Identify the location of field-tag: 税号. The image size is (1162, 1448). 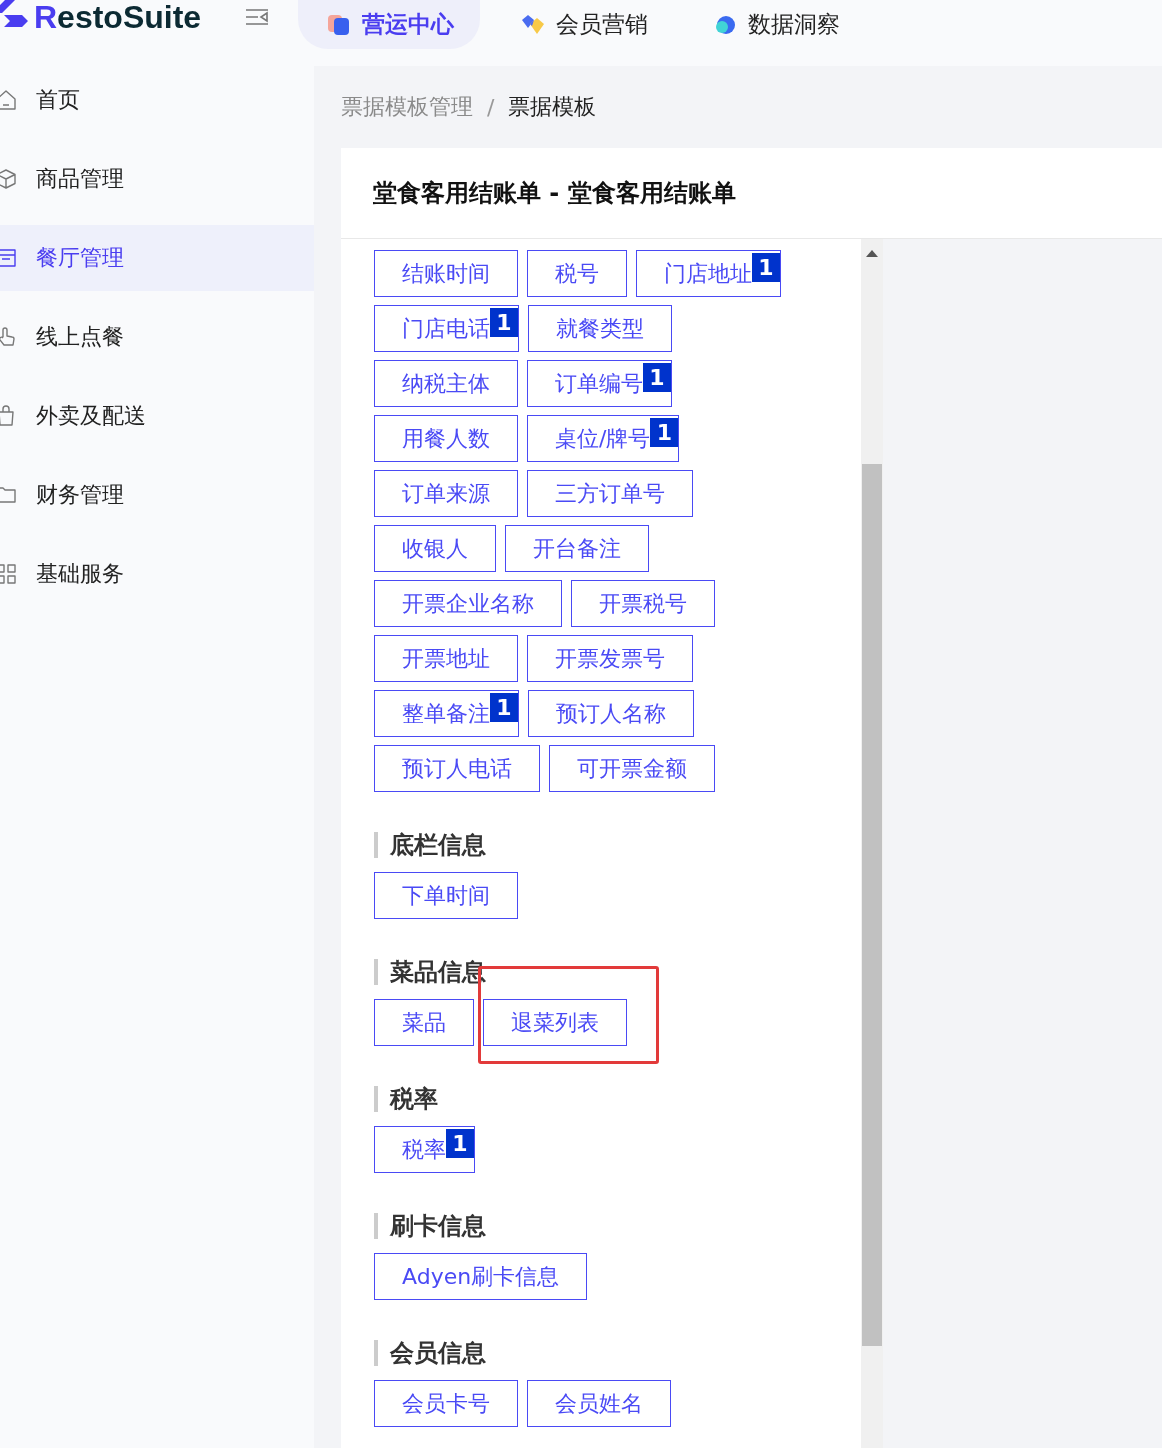
(577, 273).